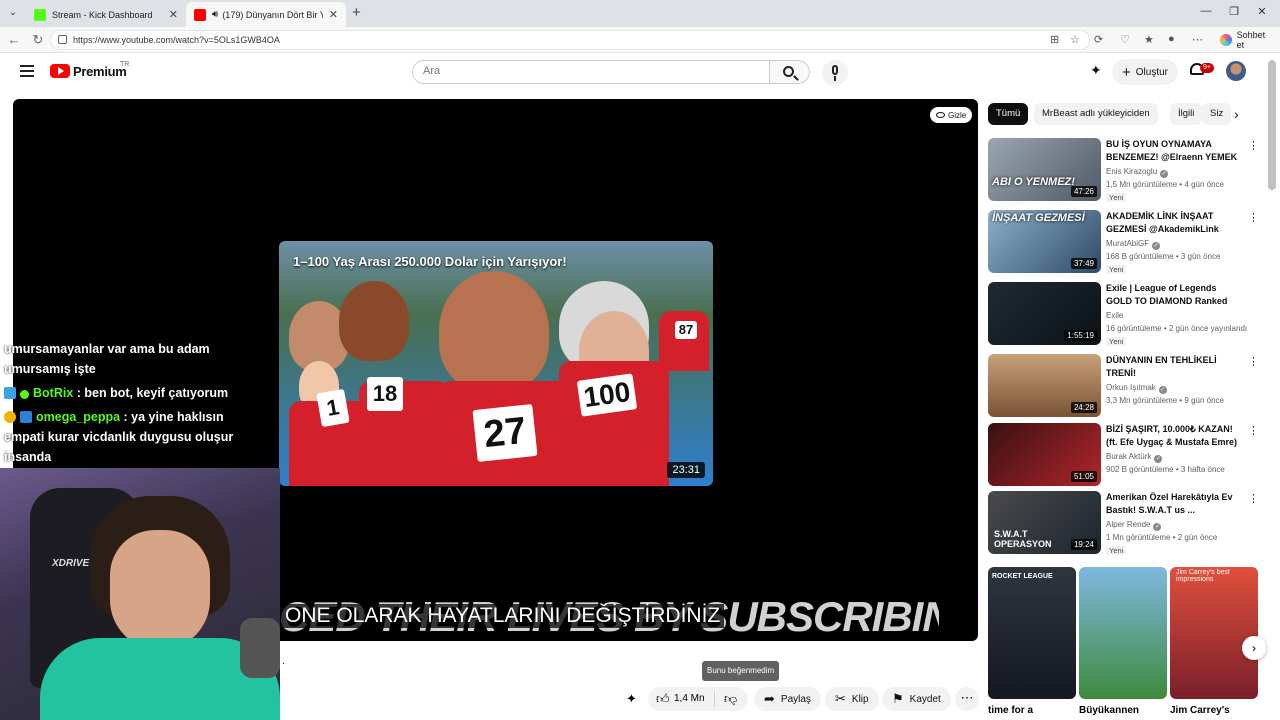 The width and height of the screenshot is (1280, 720). What do you see at coordinates (62, 39) in the screenshot?
I see `site-info-icon` at bounding box center [62, 39].